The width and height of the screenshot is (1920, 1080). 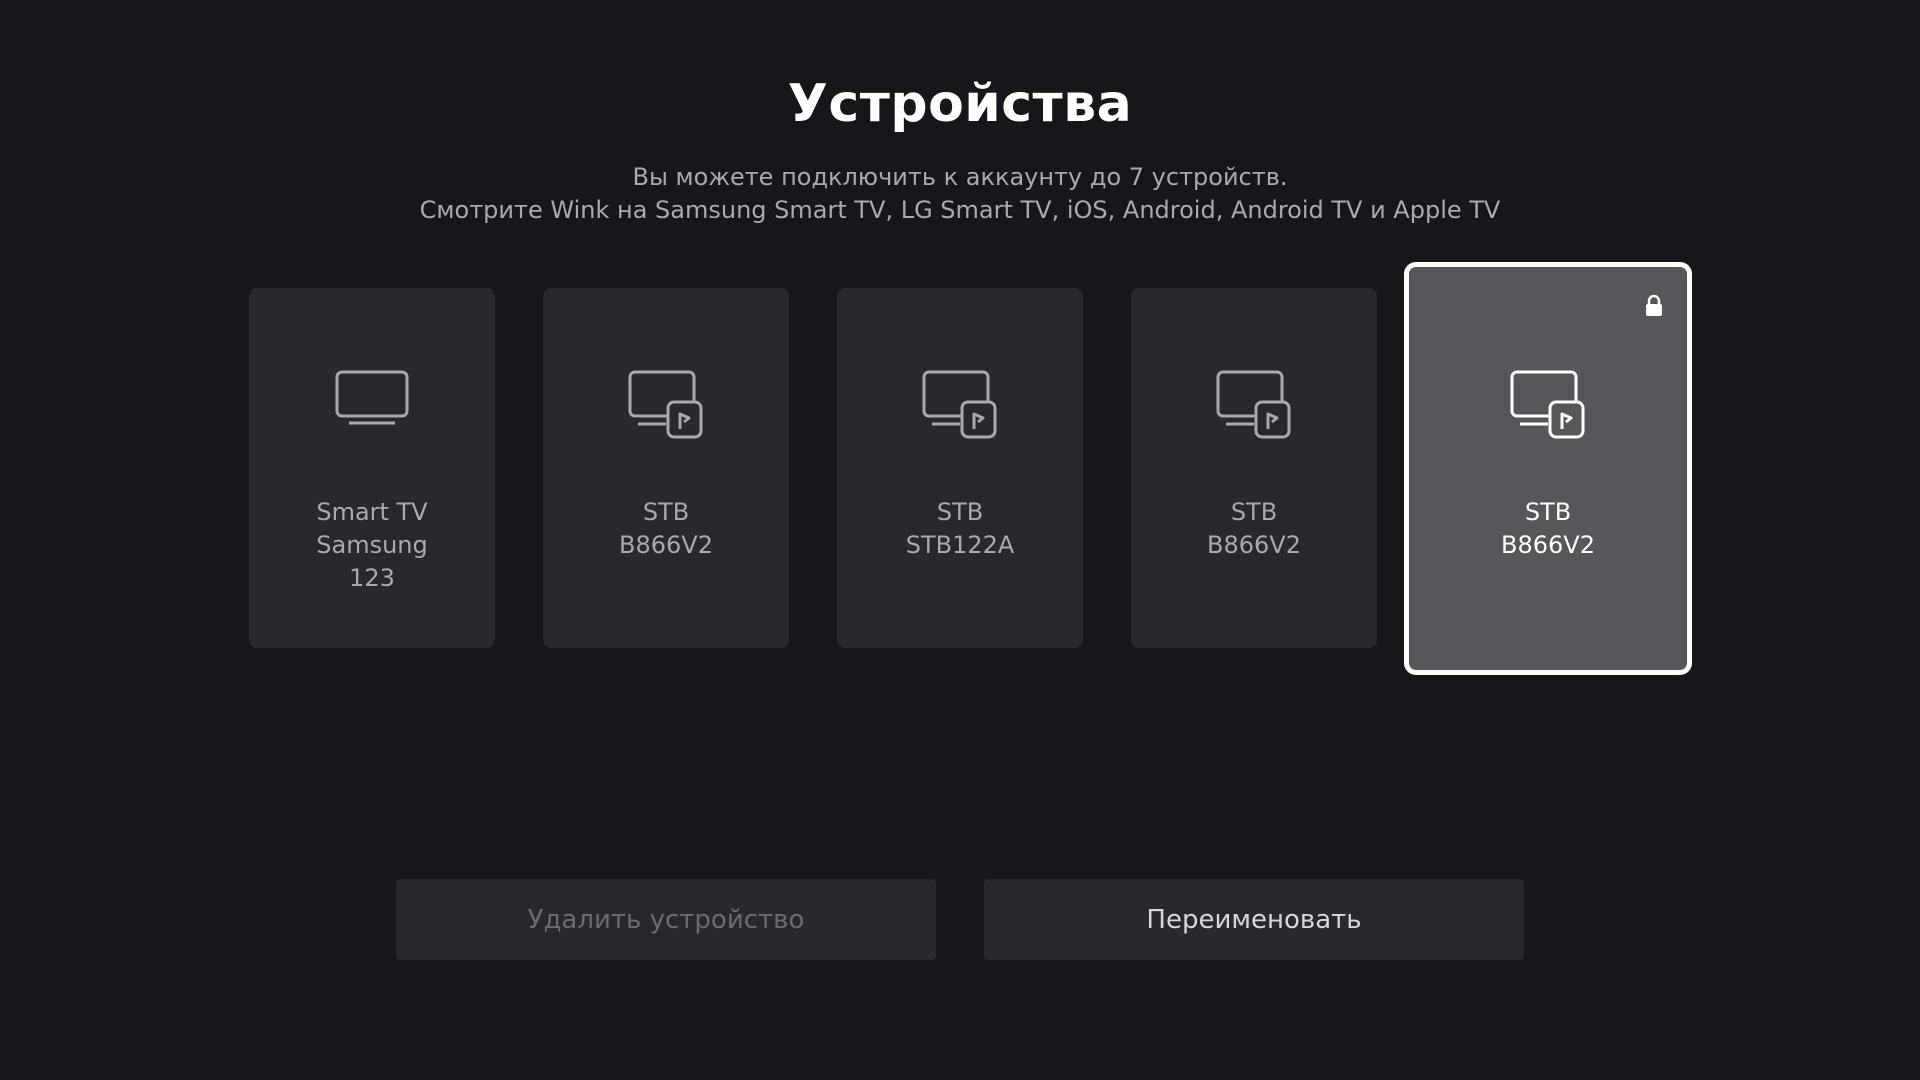 I want to click on device-label: STB STB122A, so click(x=960, y=529).